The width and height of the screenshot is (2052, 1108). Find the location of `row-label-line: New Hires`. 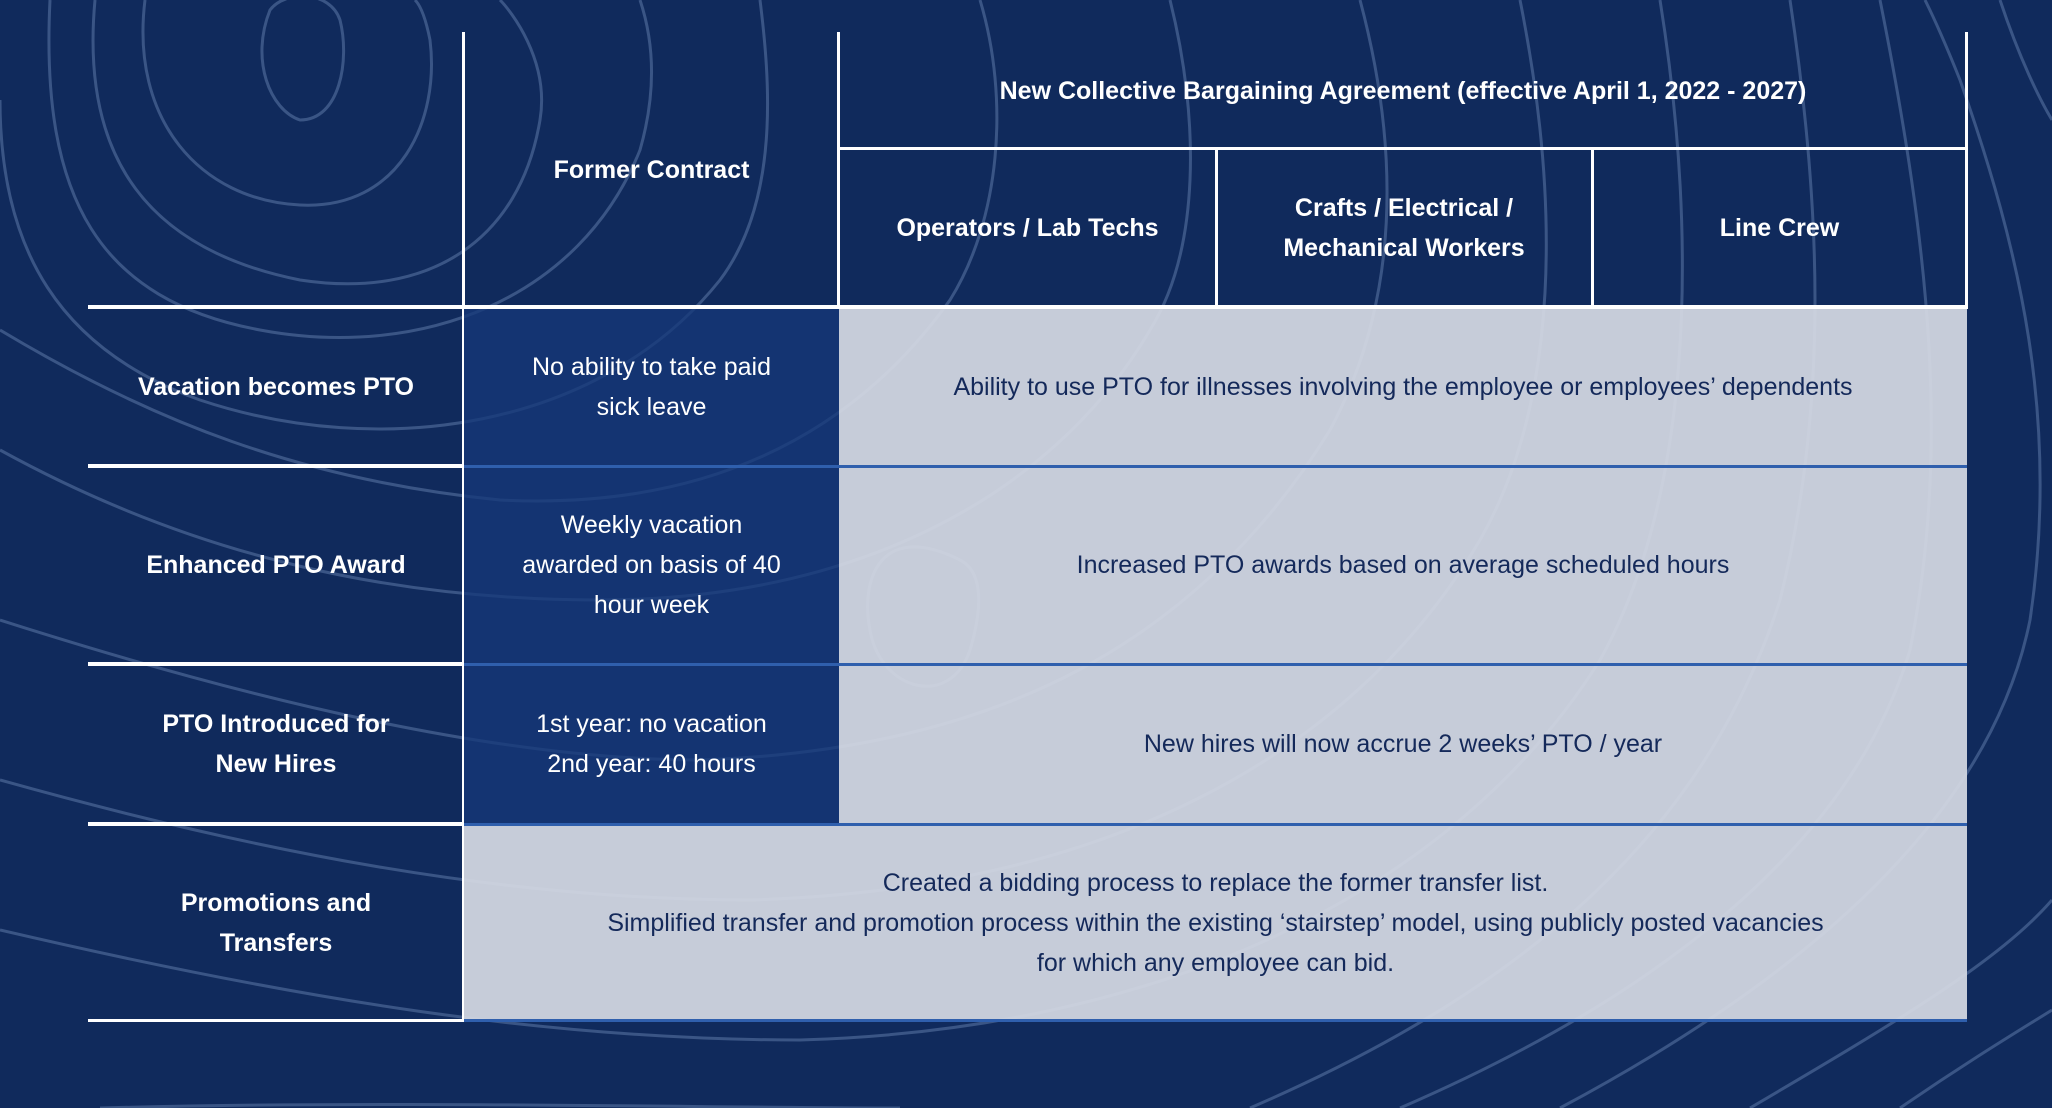

row-label-line: New Hires is located at coordinates (276, 764).